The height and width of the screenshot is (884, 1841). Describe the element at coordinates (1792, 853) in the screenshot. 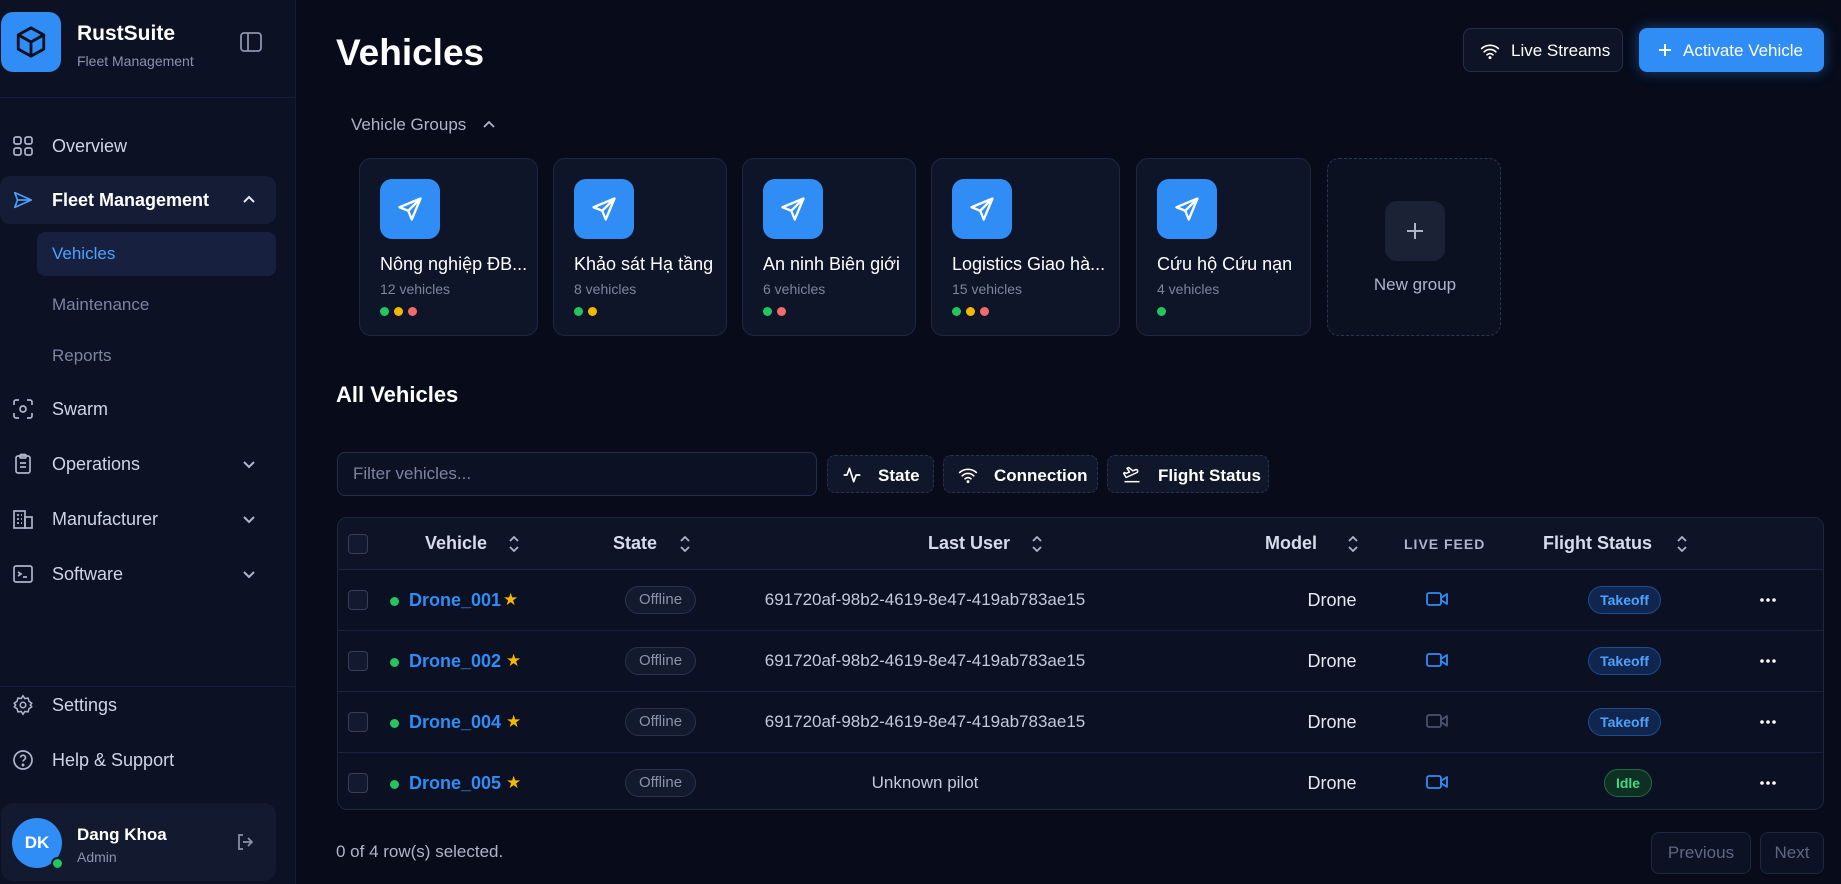

I see `next-page-button: Next` at that location.